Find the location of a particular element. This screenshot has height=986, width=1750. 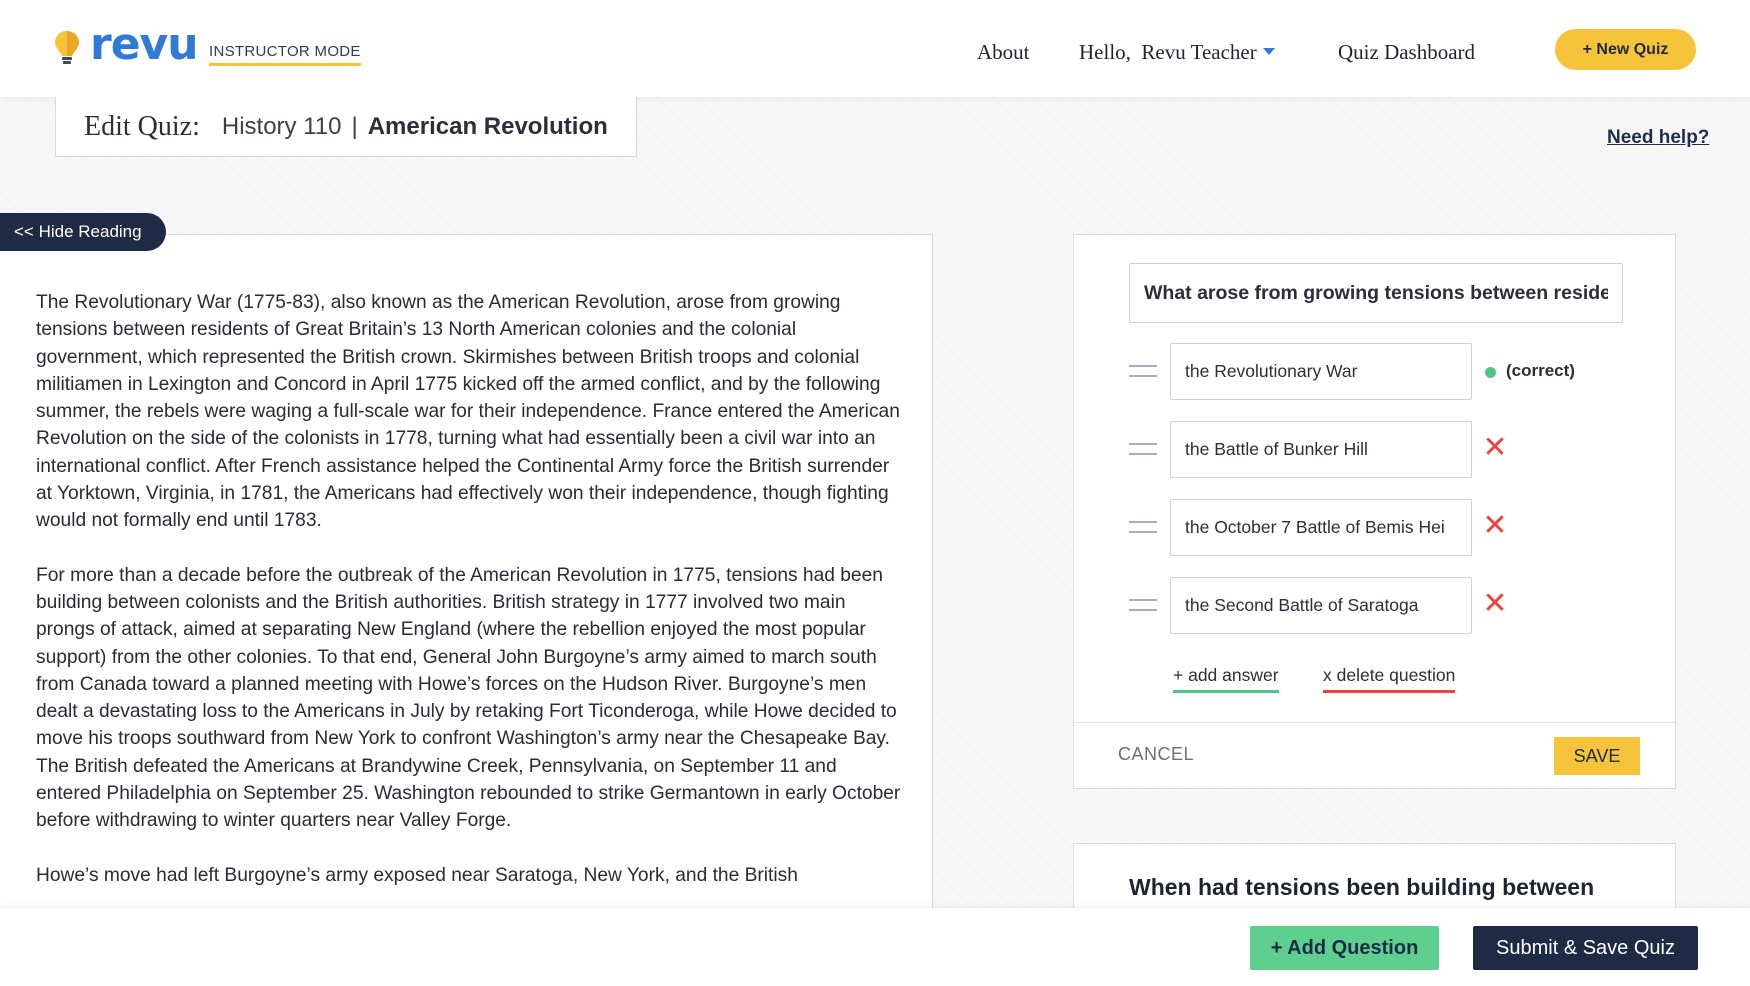

lightbulb-icon is located at coordinates (67, 47).